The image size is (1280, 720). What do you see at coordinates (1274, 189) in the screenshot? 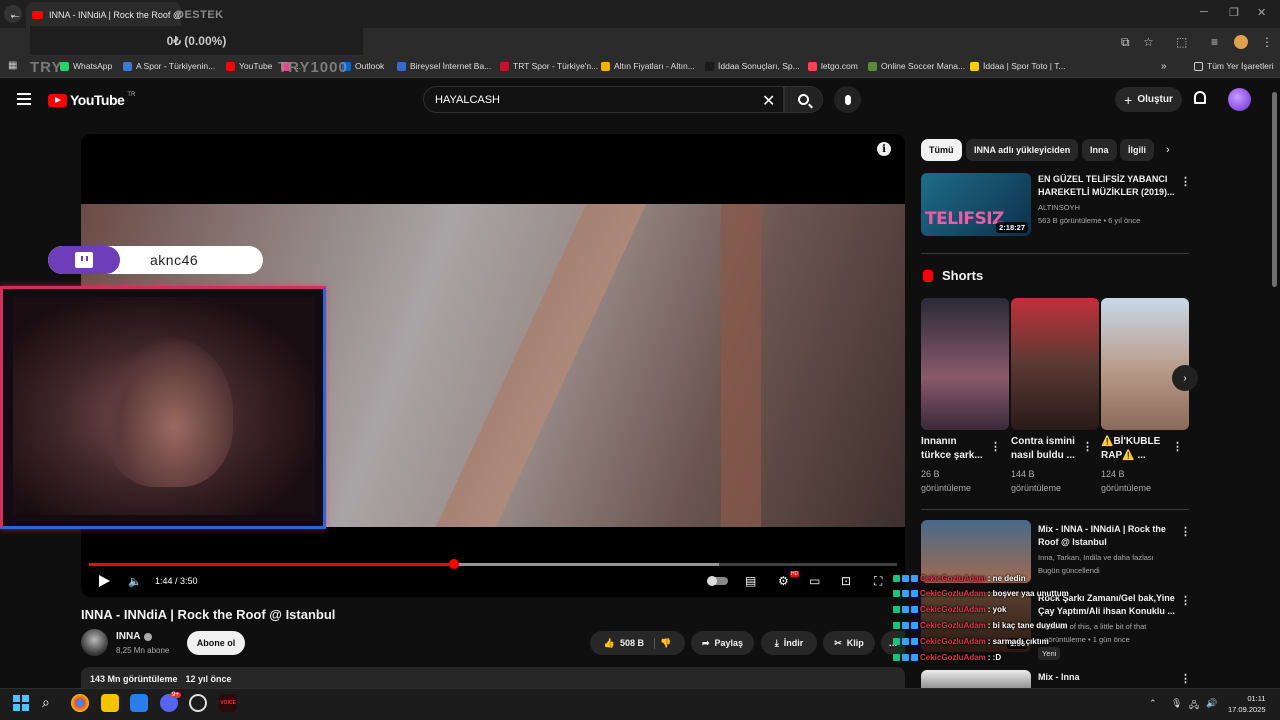
I see `scrollbar-thumb` at bounding box center [1274, 189].